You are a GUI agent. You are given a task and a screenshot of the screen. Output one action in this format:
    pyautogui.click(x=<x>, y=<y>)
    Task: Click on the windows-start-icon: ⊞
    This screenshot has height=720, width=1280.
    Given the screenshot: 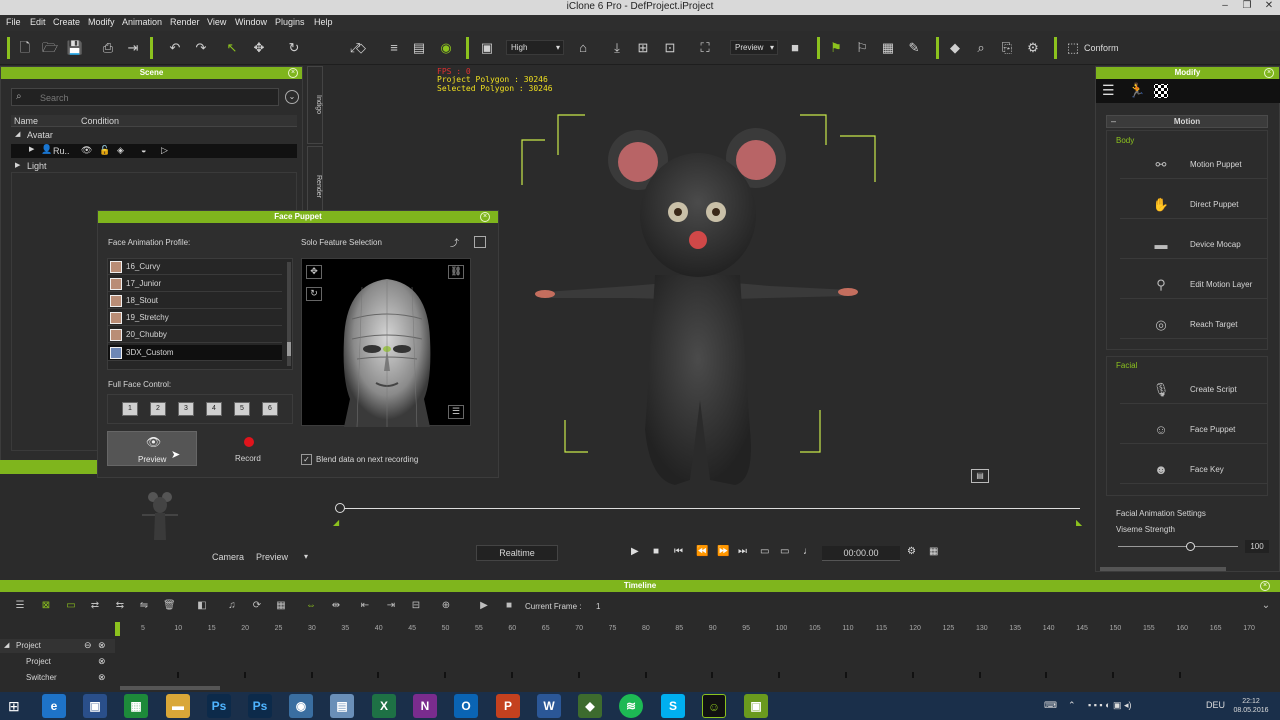 What is the action you would take?
    pyautogui.click(x=16, y=706)
    